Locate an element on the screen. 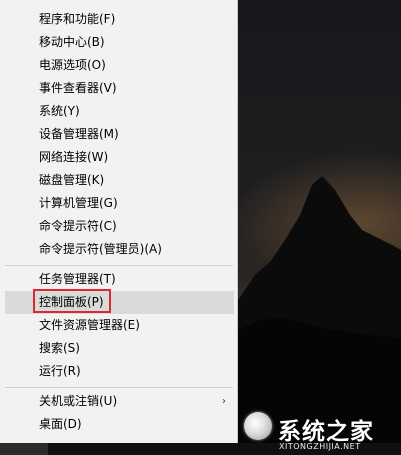  menu-item-disk-management: 磁盘管理(K) is located at coordinates (118, 180).